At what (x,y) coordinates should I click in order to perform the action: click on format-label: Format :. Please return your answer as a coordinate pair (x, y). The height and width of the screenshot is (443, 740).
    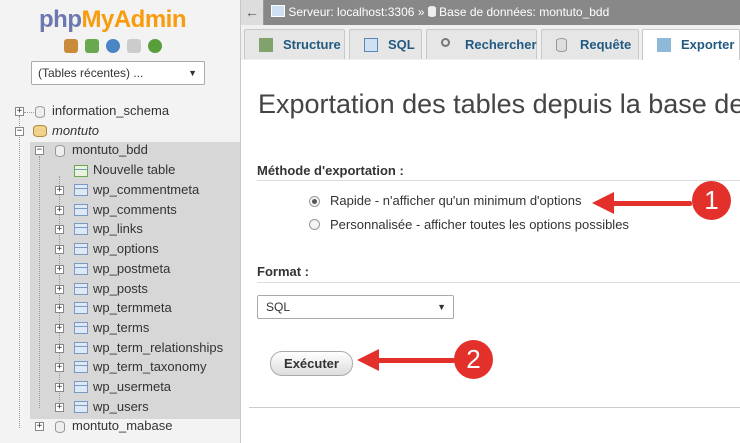
    Looking at the image, I should click on (283, 271).